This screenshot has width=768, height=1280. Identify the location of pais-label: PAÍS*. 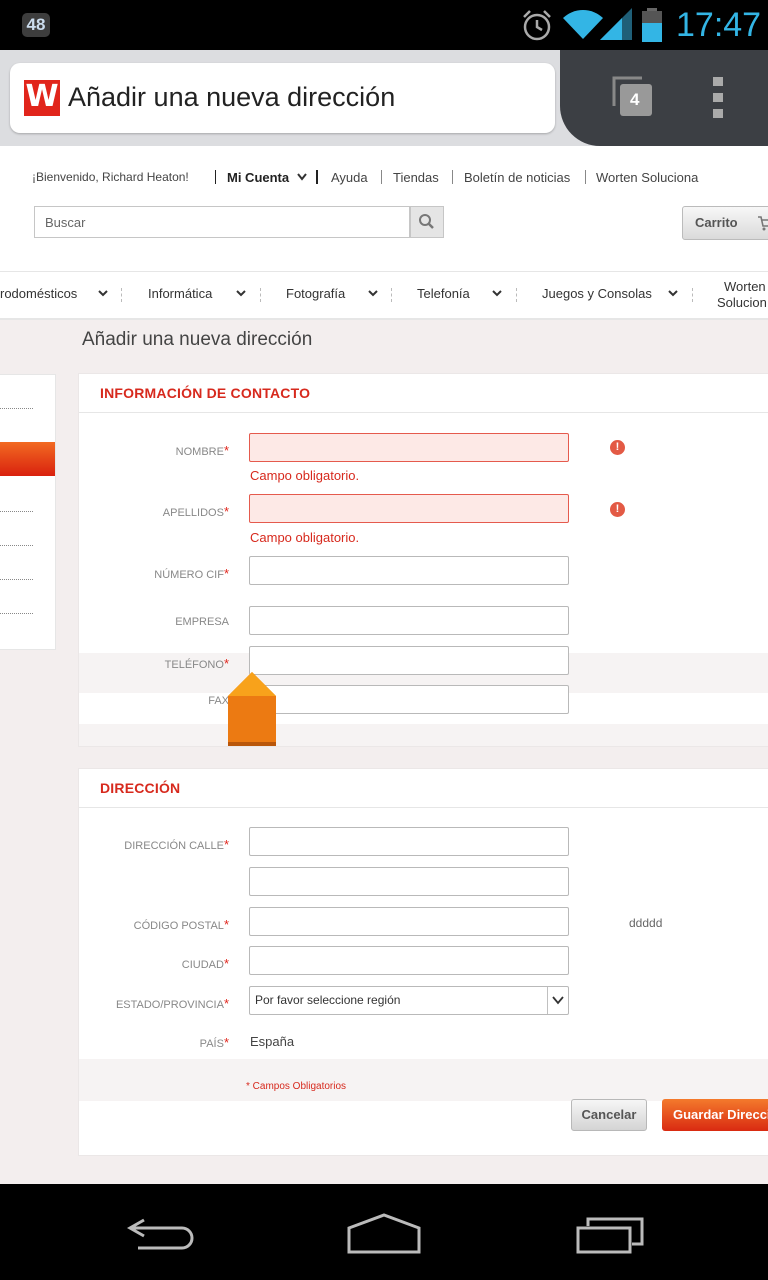
(154, 1042).